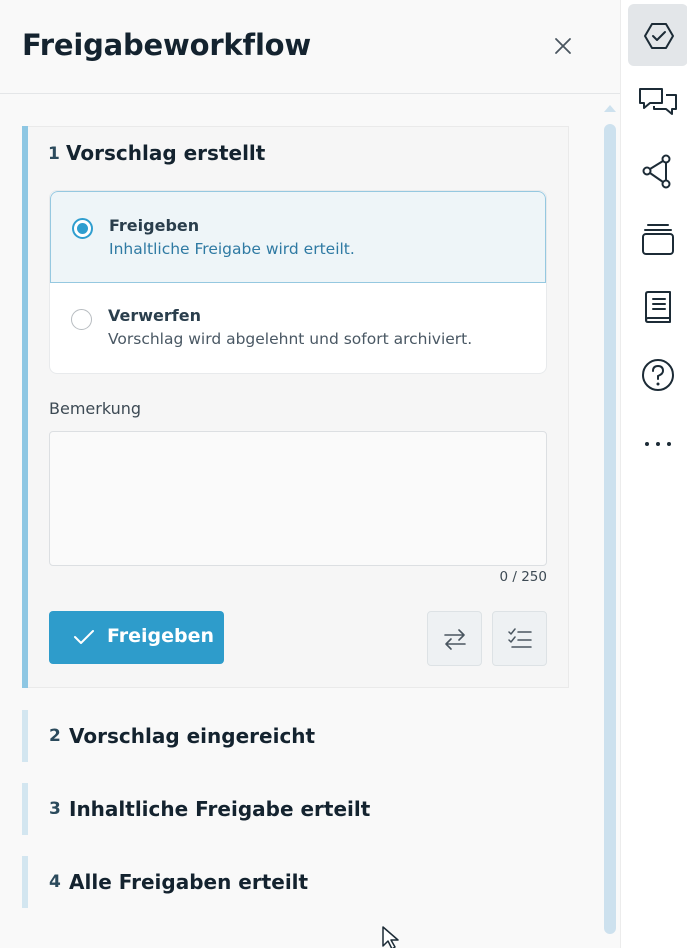  Describe the element at coordinates (232, 249) in the screenshot. I see `option-approve-description: Inhaltliche Freigabe wird erteilt.` at that location.